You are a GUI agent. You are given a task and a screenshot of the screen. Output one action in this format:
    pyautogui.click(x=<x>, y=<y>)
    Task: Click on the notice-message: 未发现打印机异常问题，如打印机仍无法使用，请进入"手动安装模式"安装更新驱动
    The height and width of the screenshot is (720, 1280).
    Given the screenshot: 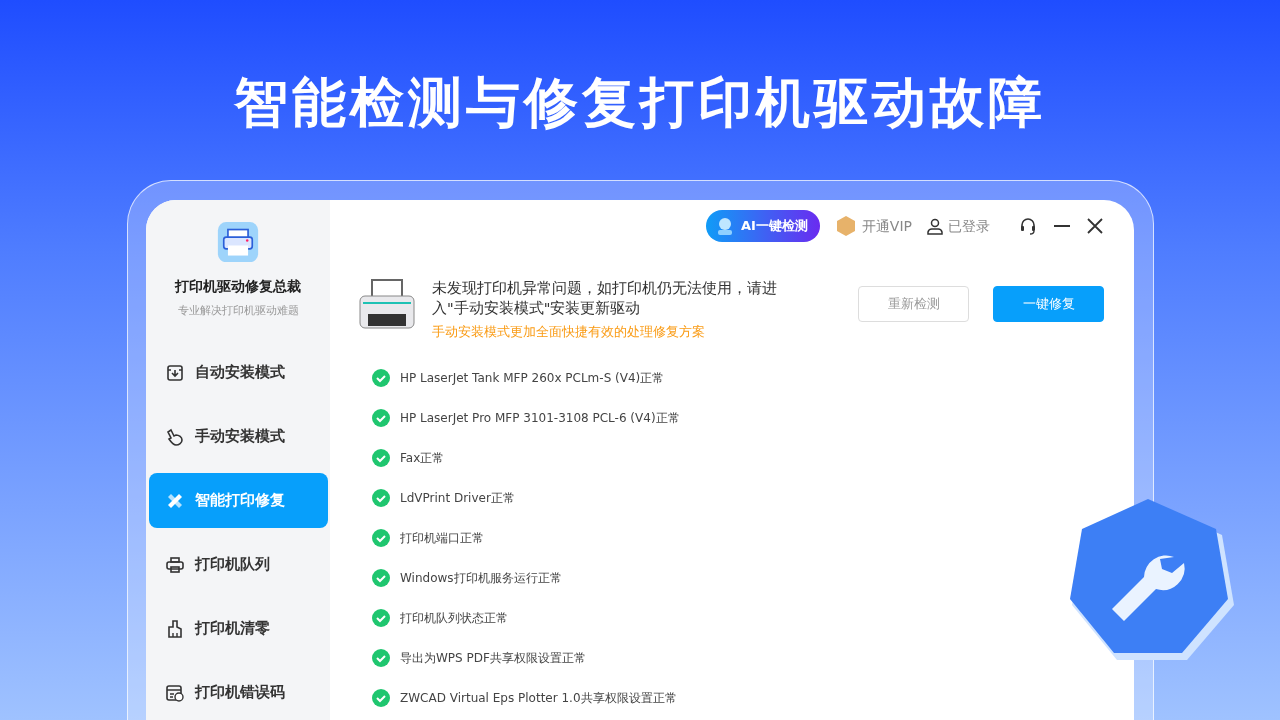 What is the action you would take?
    pyautogui.click(x=605, y=298)
    